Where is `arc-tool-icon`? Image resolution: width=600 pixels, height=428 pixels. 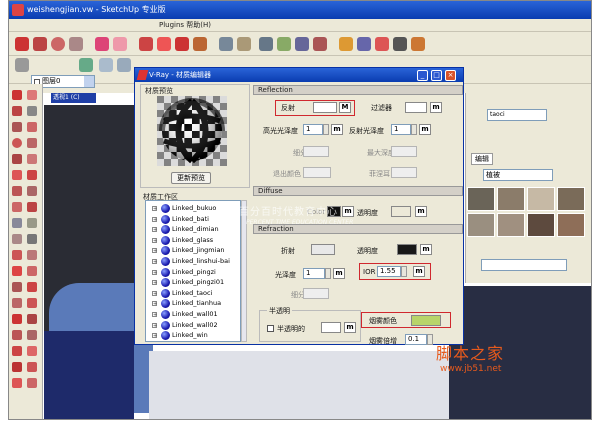 arc-tool-icon is located at coordinates (32, 143).